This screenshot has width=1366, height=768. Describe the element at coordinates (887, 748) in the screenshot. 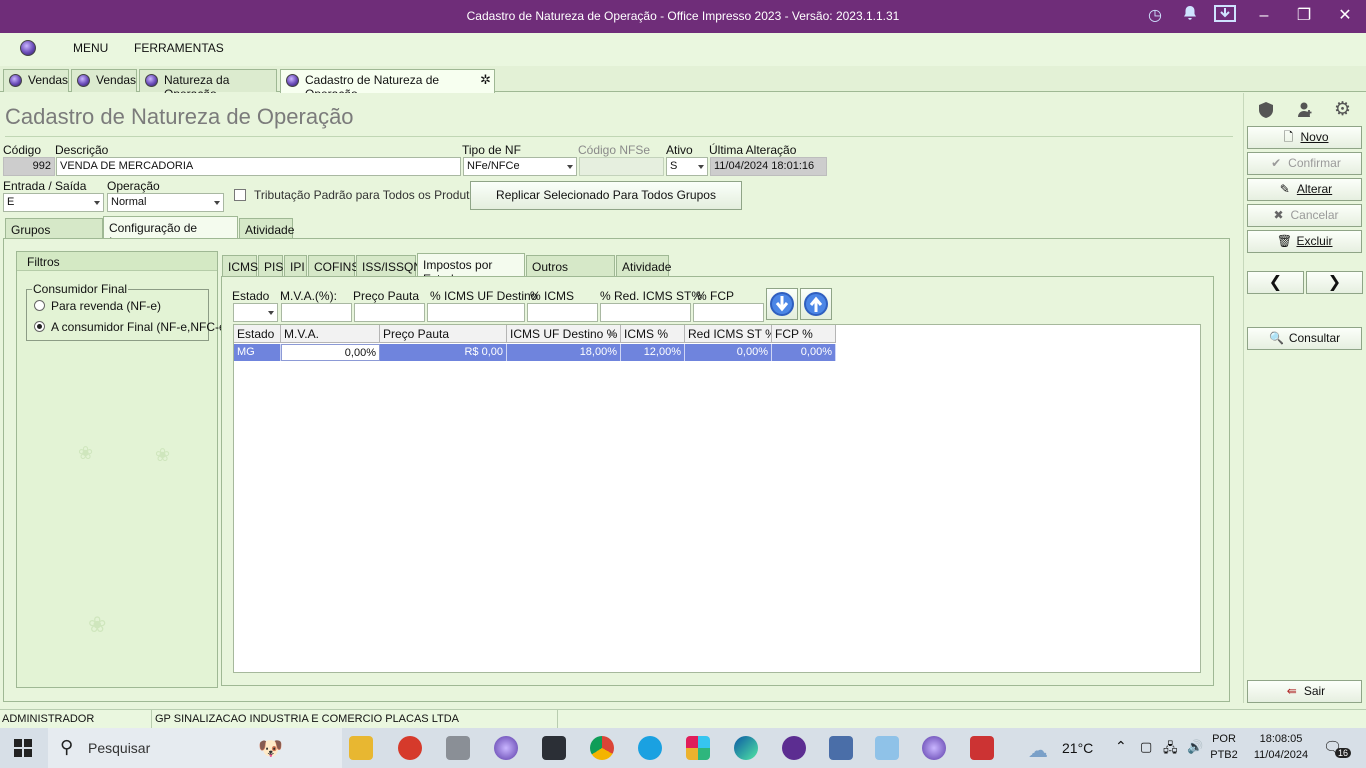

I see `notes-icon` at that location.